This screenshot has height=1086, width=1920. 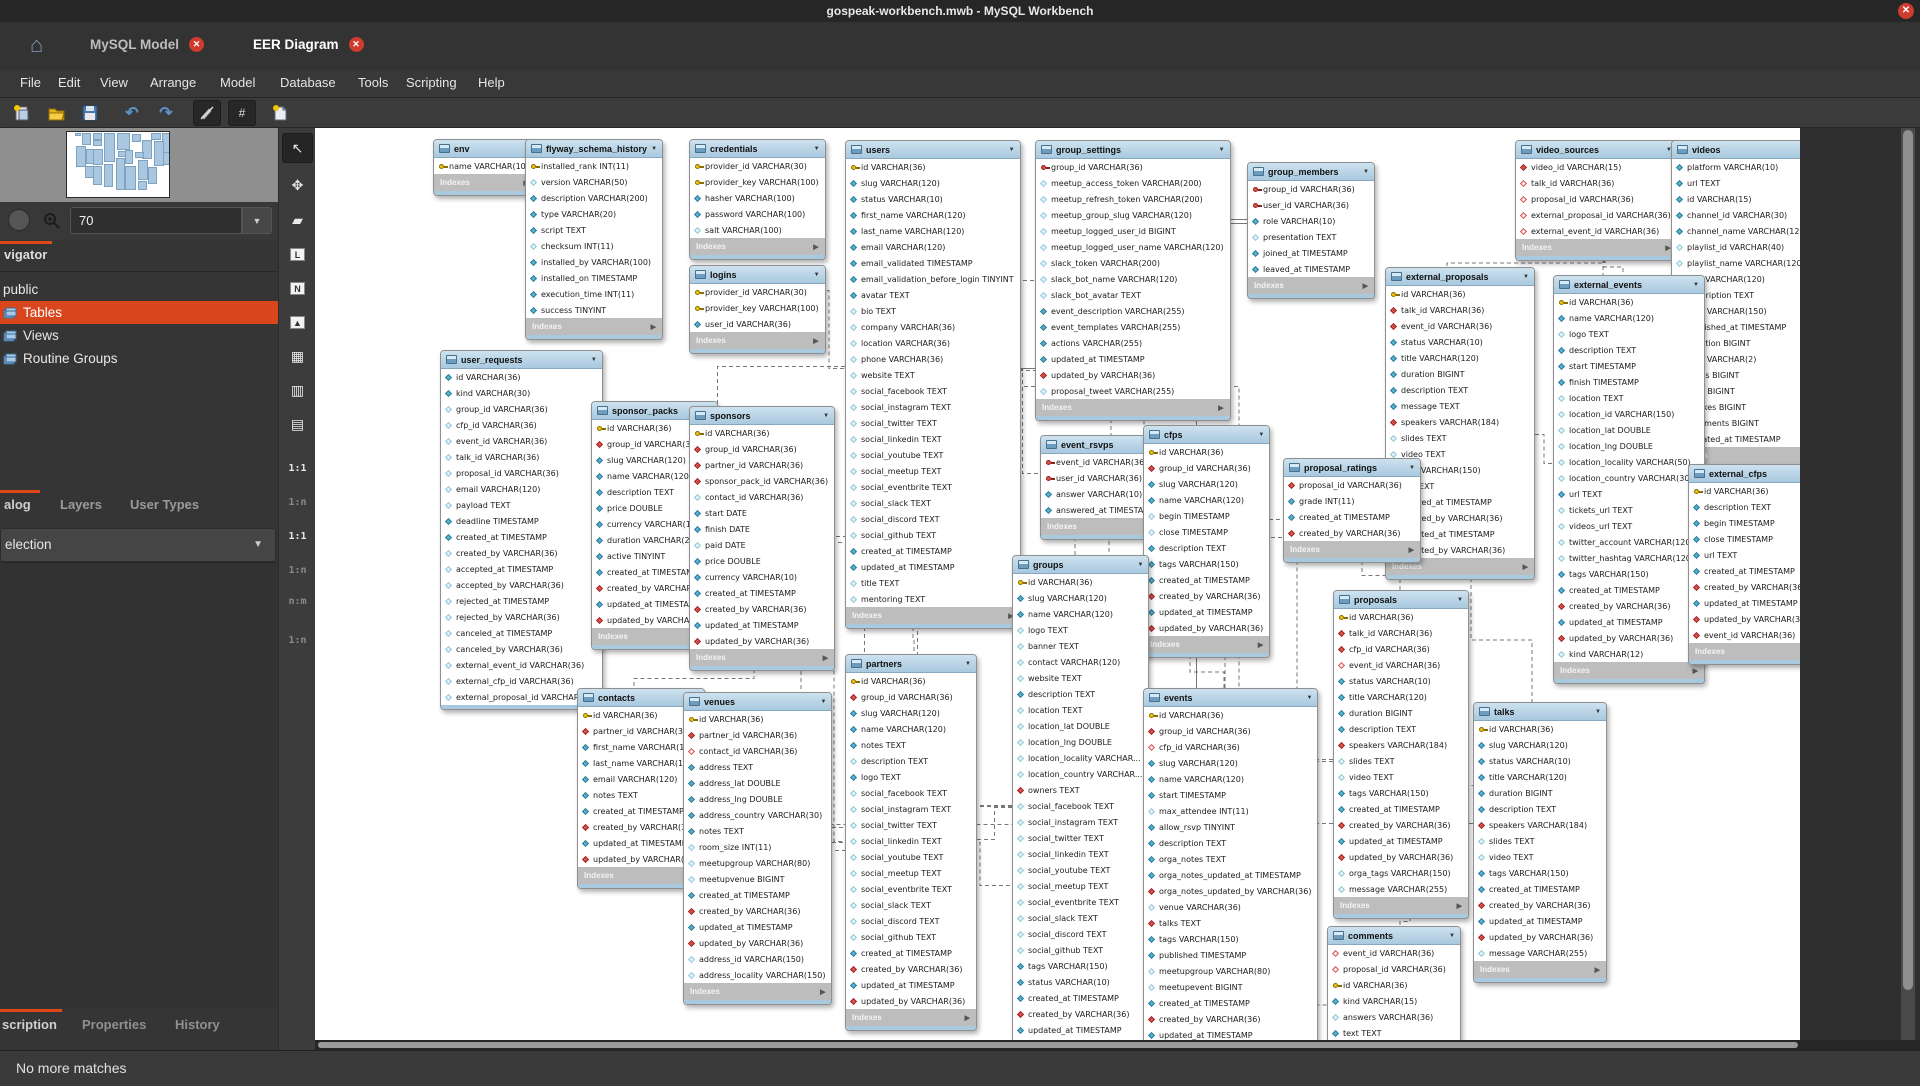 What do you see at coordinates (1231, 698) in the screenshot?
I see `er-table-header: events ▼` at bounding box center [1231, 698].